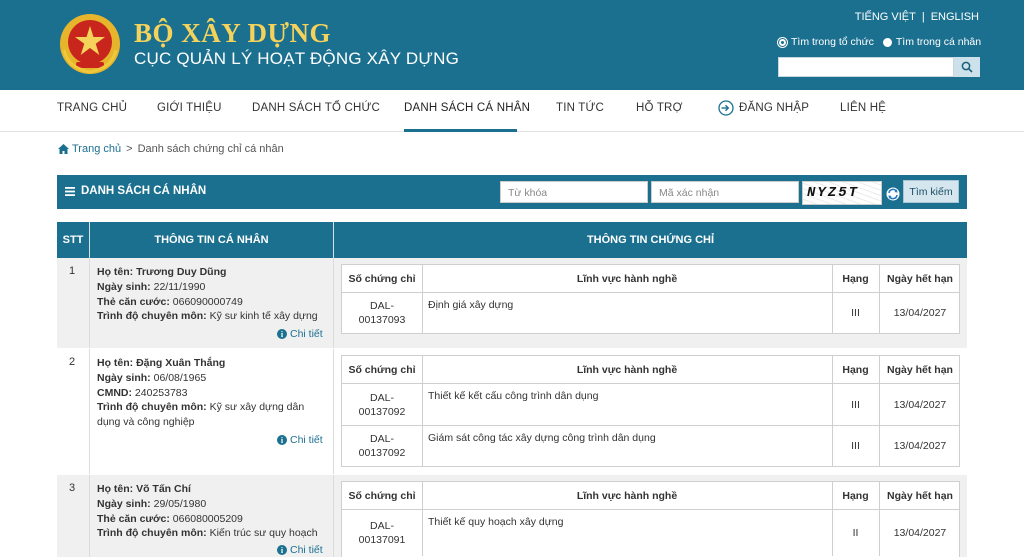  What do you see at coordinates (306, 550) in the screenshot?
I see `detail-link-label: Chi tiết` at bounding box center [306, 550].